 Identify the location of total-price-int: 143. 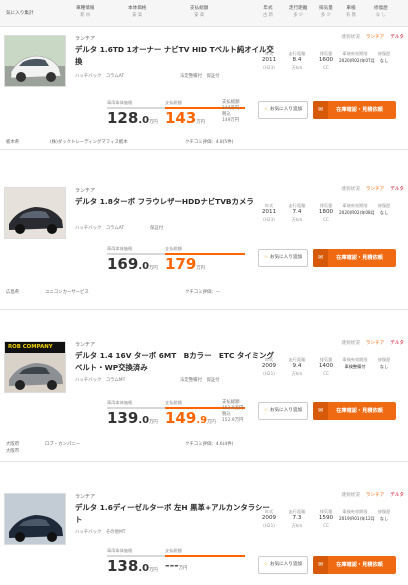
(181, 118).